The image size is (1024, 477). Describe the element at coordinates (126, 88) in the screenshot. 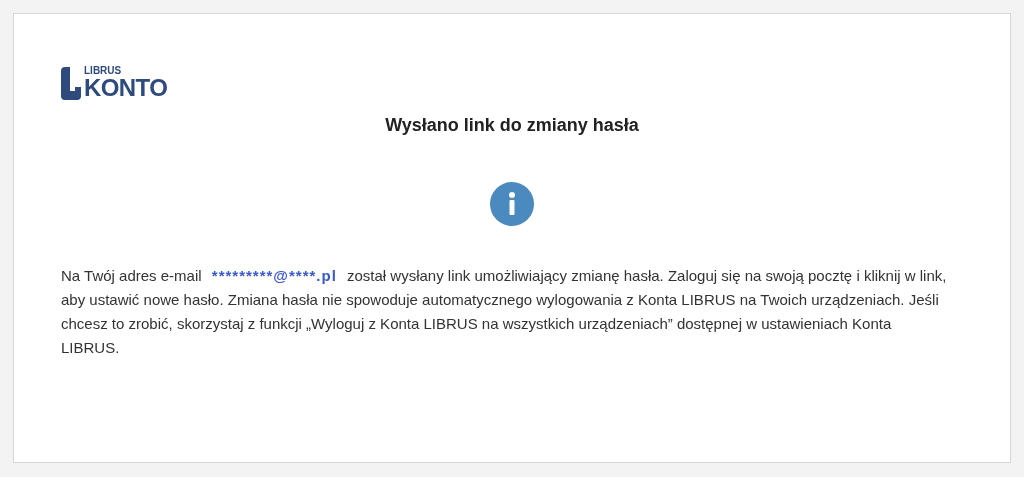

I see `product-text: KONTO` at that location.